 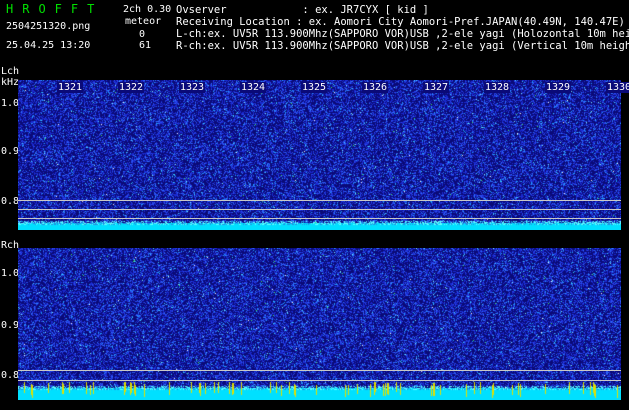 I want to click on lch-unit-label: kHz, so click(x=10, y=82).